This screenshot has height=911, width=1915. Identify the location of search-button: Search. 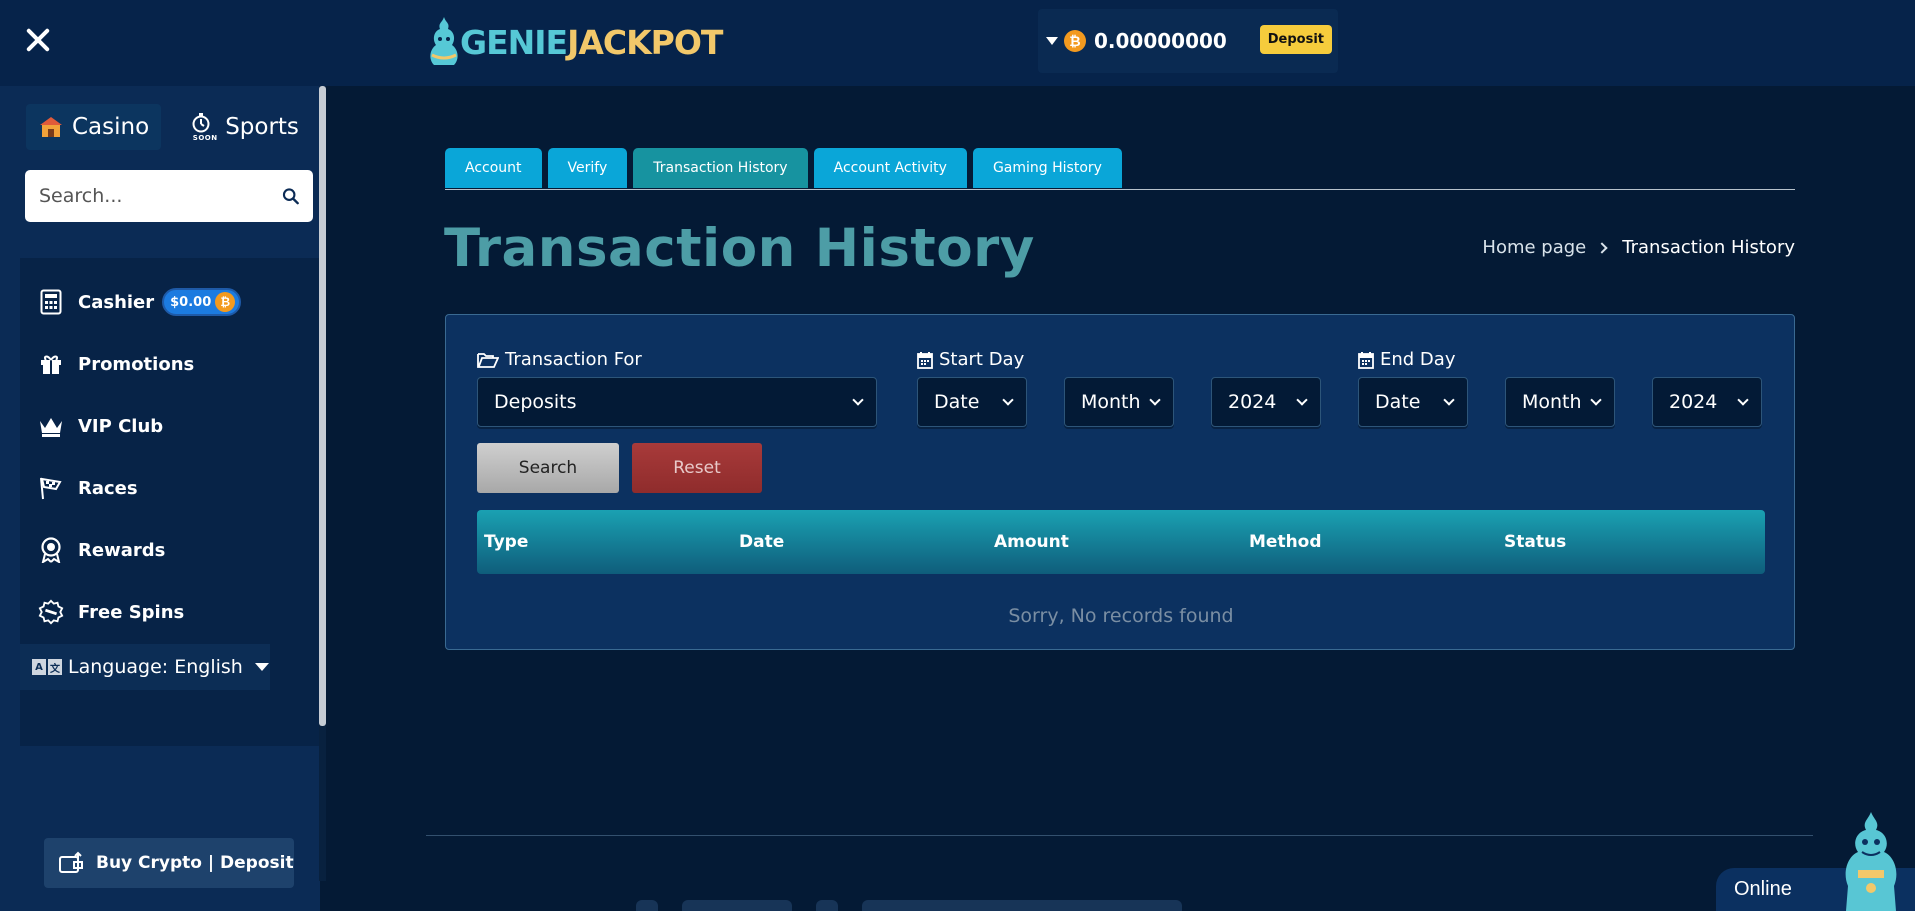
(548, 468).